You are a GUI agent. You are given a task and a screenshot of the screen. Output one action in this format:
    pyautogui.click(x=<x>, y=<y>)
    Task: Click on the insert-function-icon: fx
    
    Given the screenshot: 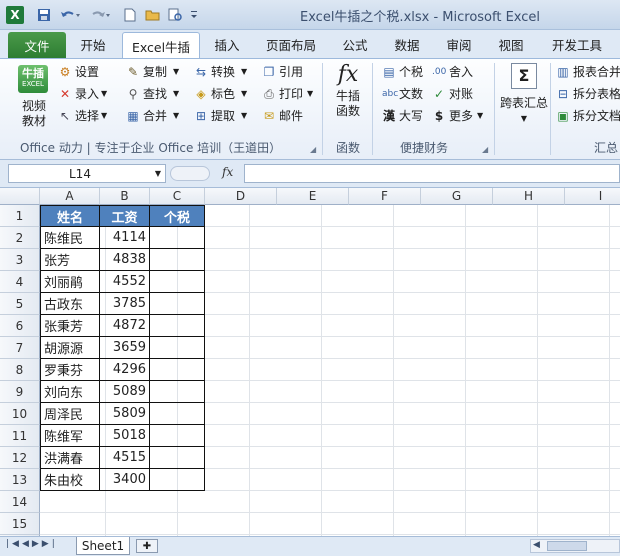 What is the action you would take?
    pyautogui.click(x=227, y=172)
    